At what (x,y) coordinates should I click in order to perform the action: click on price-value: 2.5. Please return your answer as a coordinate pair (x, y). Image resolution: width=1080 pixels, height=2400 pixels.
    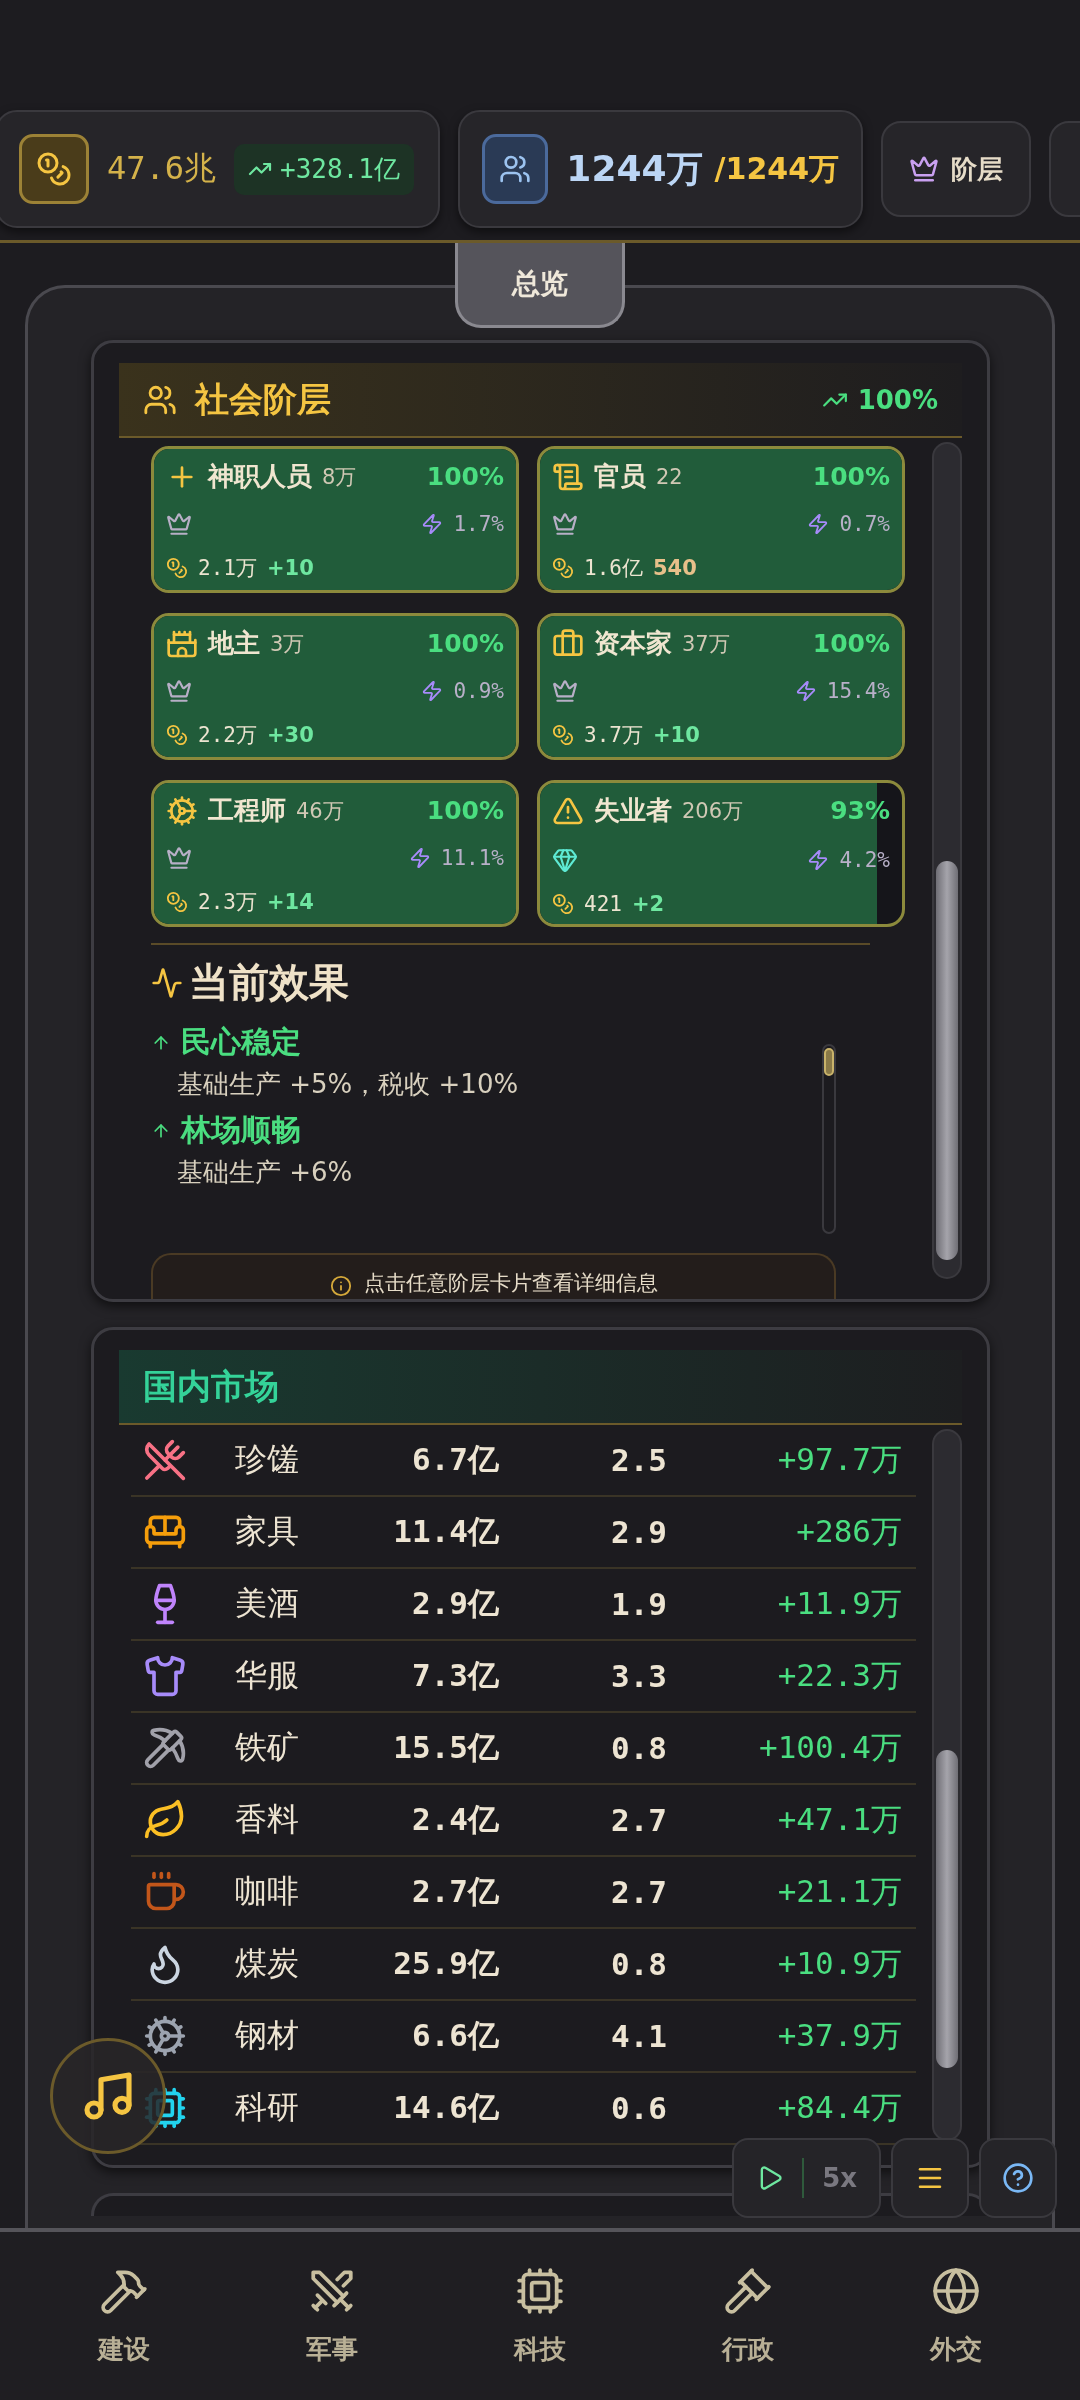
    Looking at the image, I should click on (638, 1460).